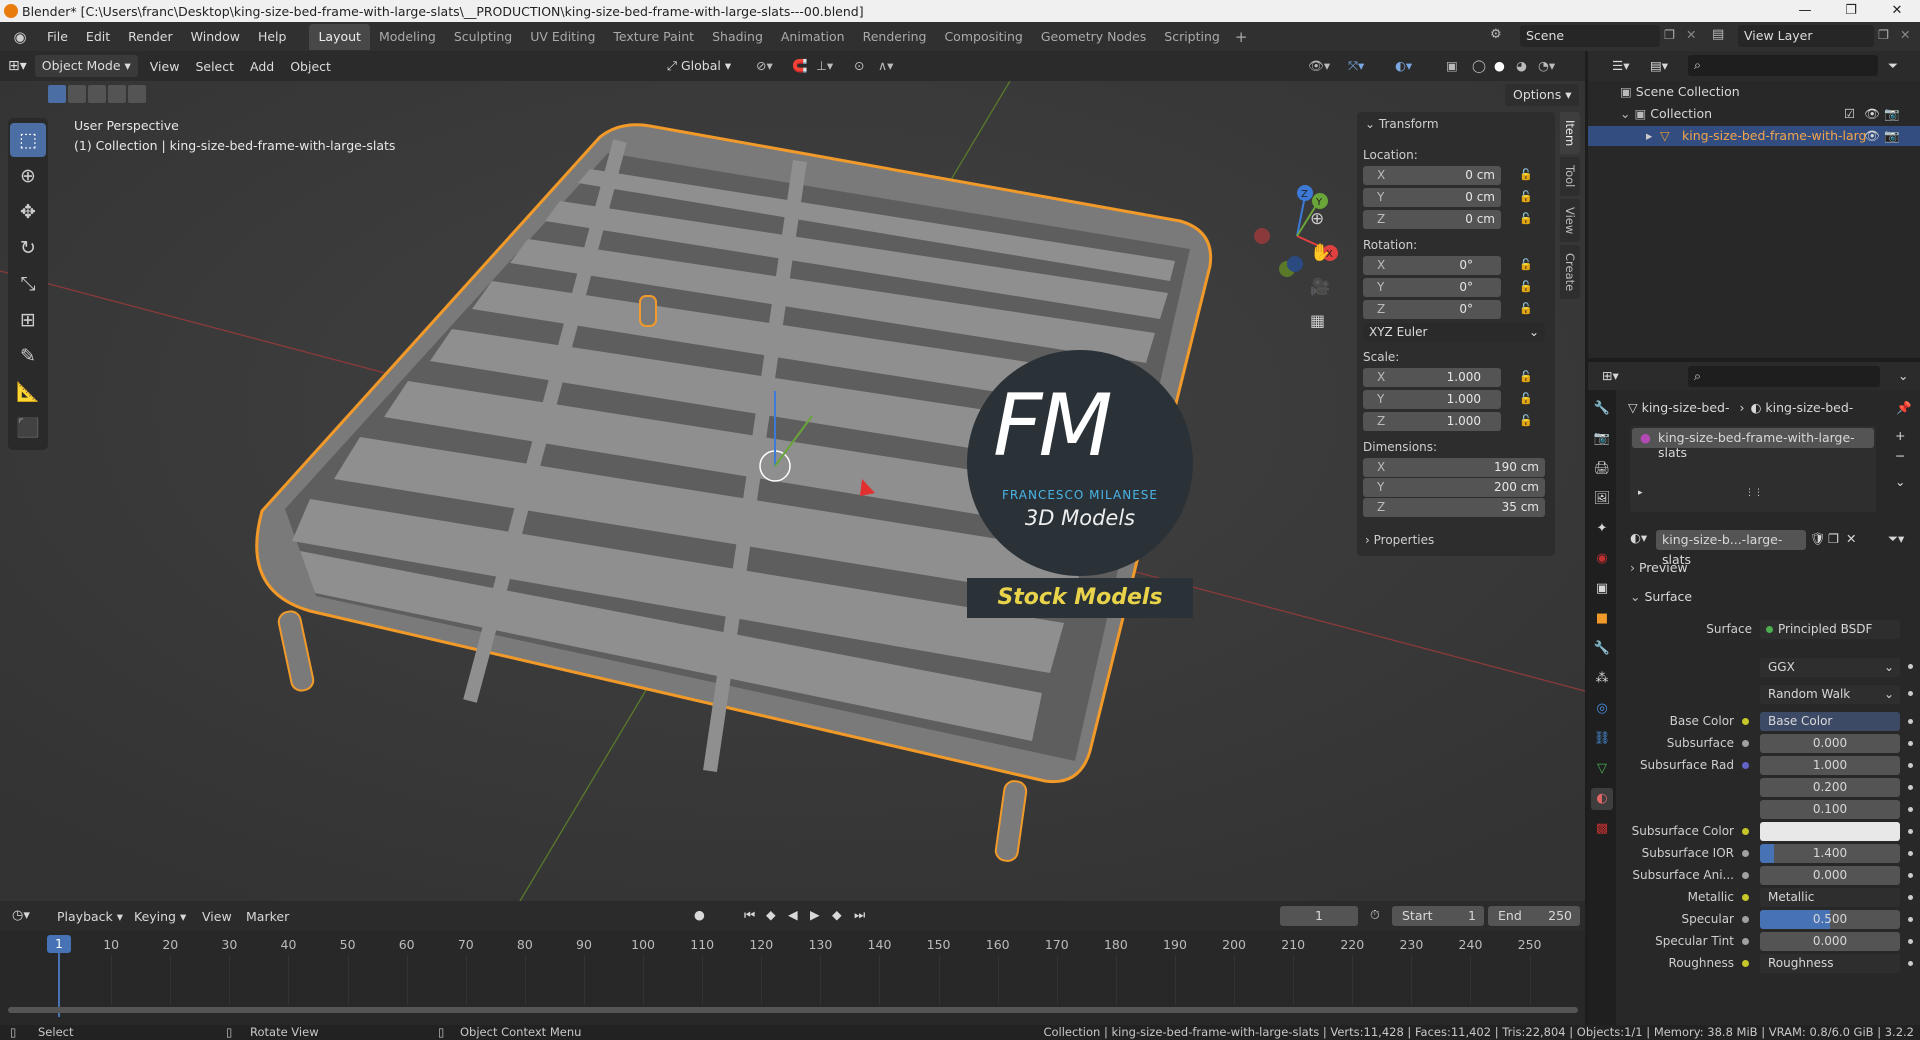  What do you see at coordinates (1851, 11) in the screenshot?
I see `maximize-icon: ❐` at bounding box center [1851, 11].